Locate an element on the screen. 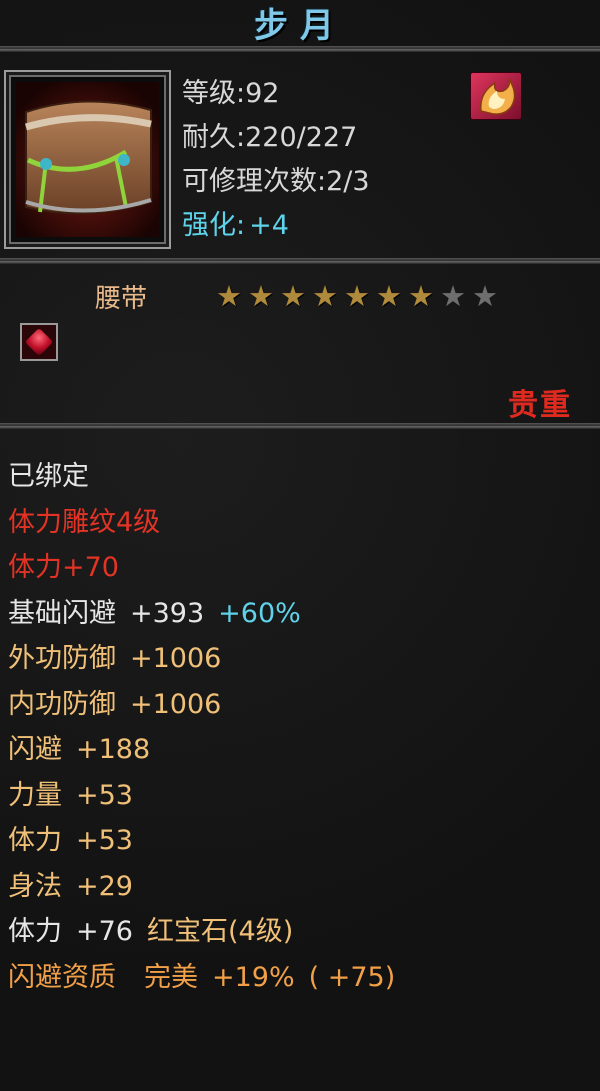  gem-stat-label: 体力 is located at coordinates (35, 931).